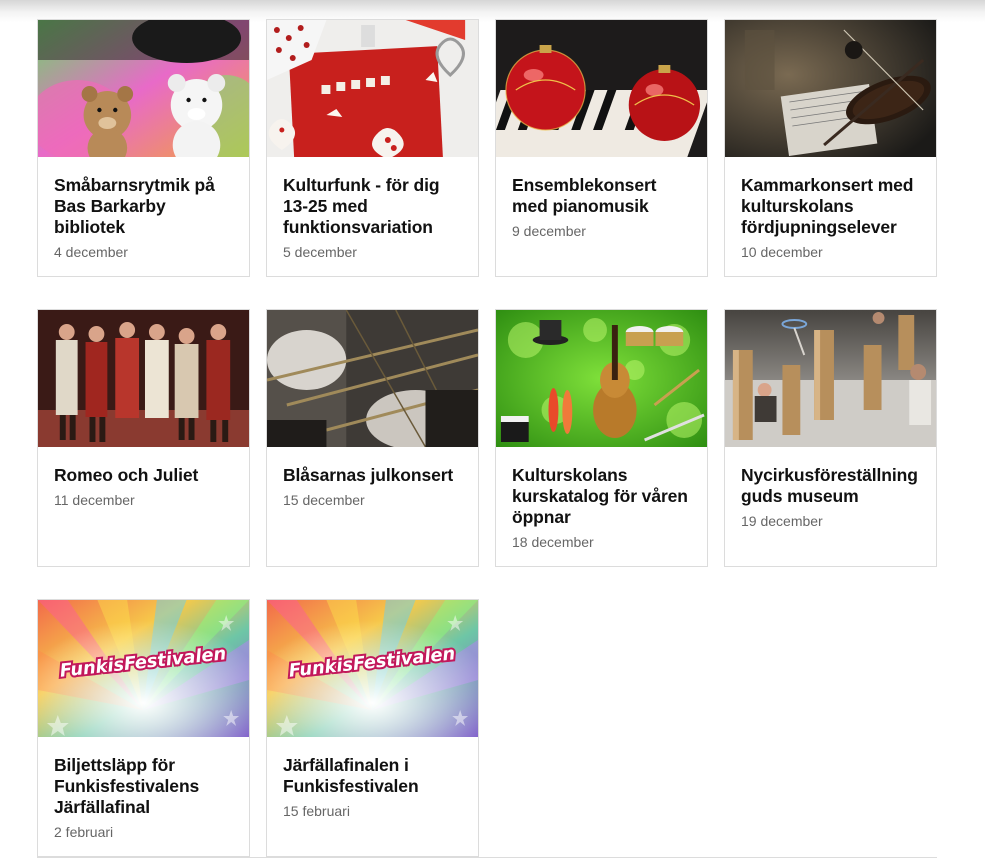 The height and width of the screenshot is (862, 985). Describe the element at coordinates (372, 776) in the screenshot. I see `event-title: Järfällafinalen i Funkisfestivalen` at that location.